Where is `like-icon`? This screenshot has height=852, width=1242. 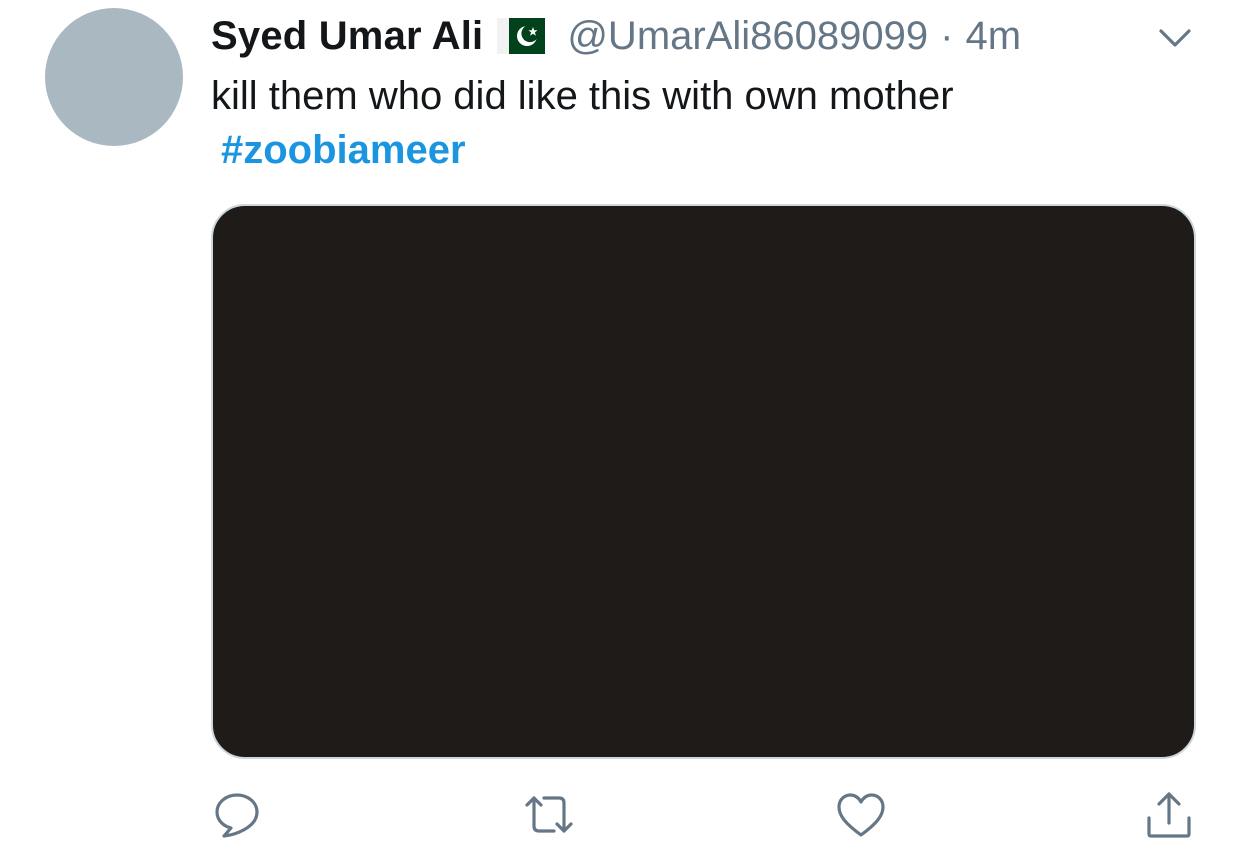 like-icon is located at coordinates (861, 815).